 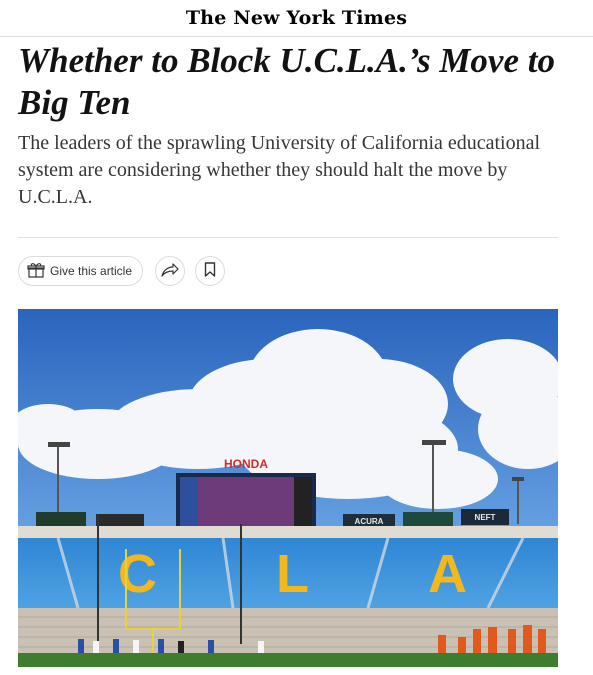 I want to click on masthead: The New York Times, so click(x=296, y=18).